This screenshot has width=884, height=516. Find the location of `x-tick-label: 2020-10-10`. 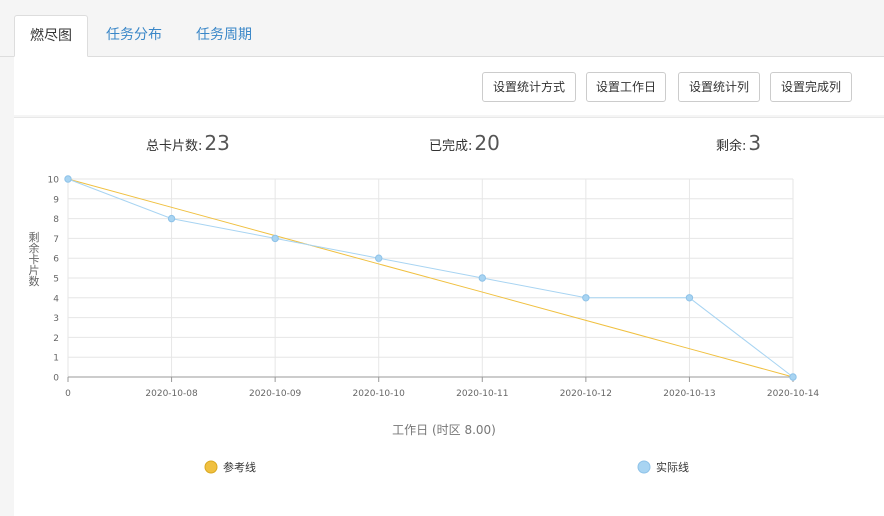

x-tick-label: 2020-10-10 is located at coordinates (379, 394).